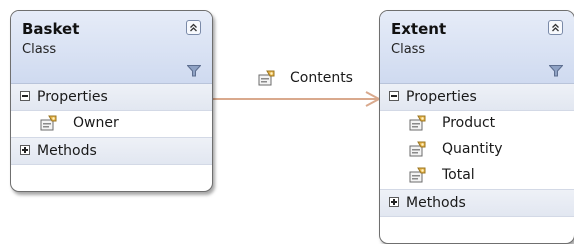 The width and height of the screenshot is (574, 244). I want to click on property-item: Product, so click(477, 124).